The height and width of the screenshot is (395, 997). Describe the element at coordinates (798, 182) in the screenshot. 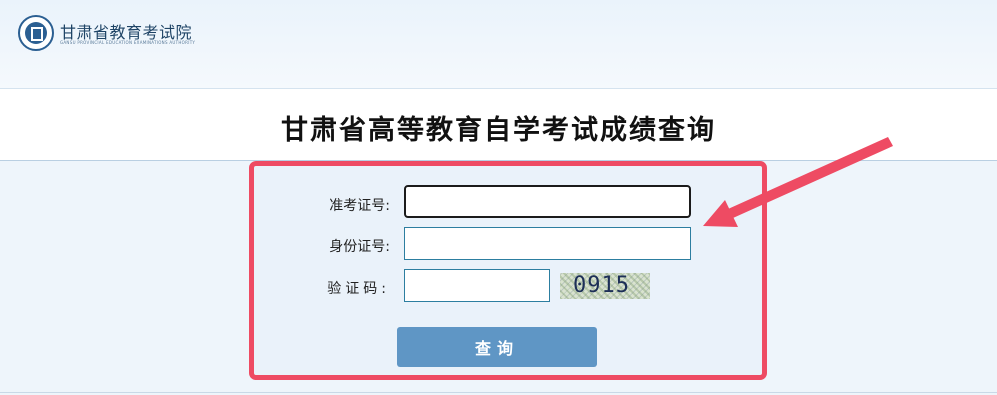

I see `annotation-arrow-icon` at that location.